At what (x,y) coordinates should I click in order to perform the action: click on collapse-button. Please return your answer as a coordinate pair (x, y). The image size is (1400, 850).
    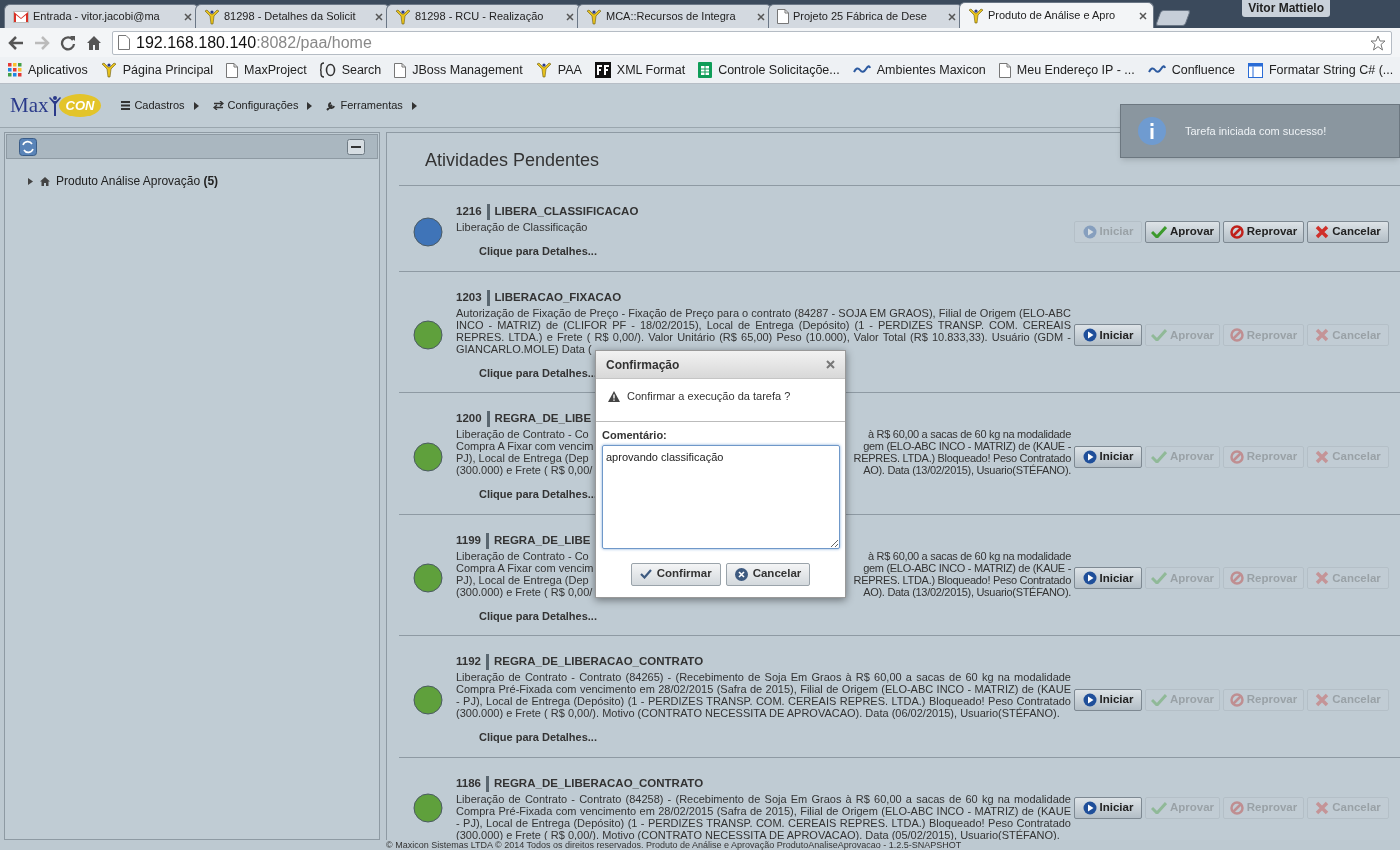
    Looking at the image, I should click on (356, 146).